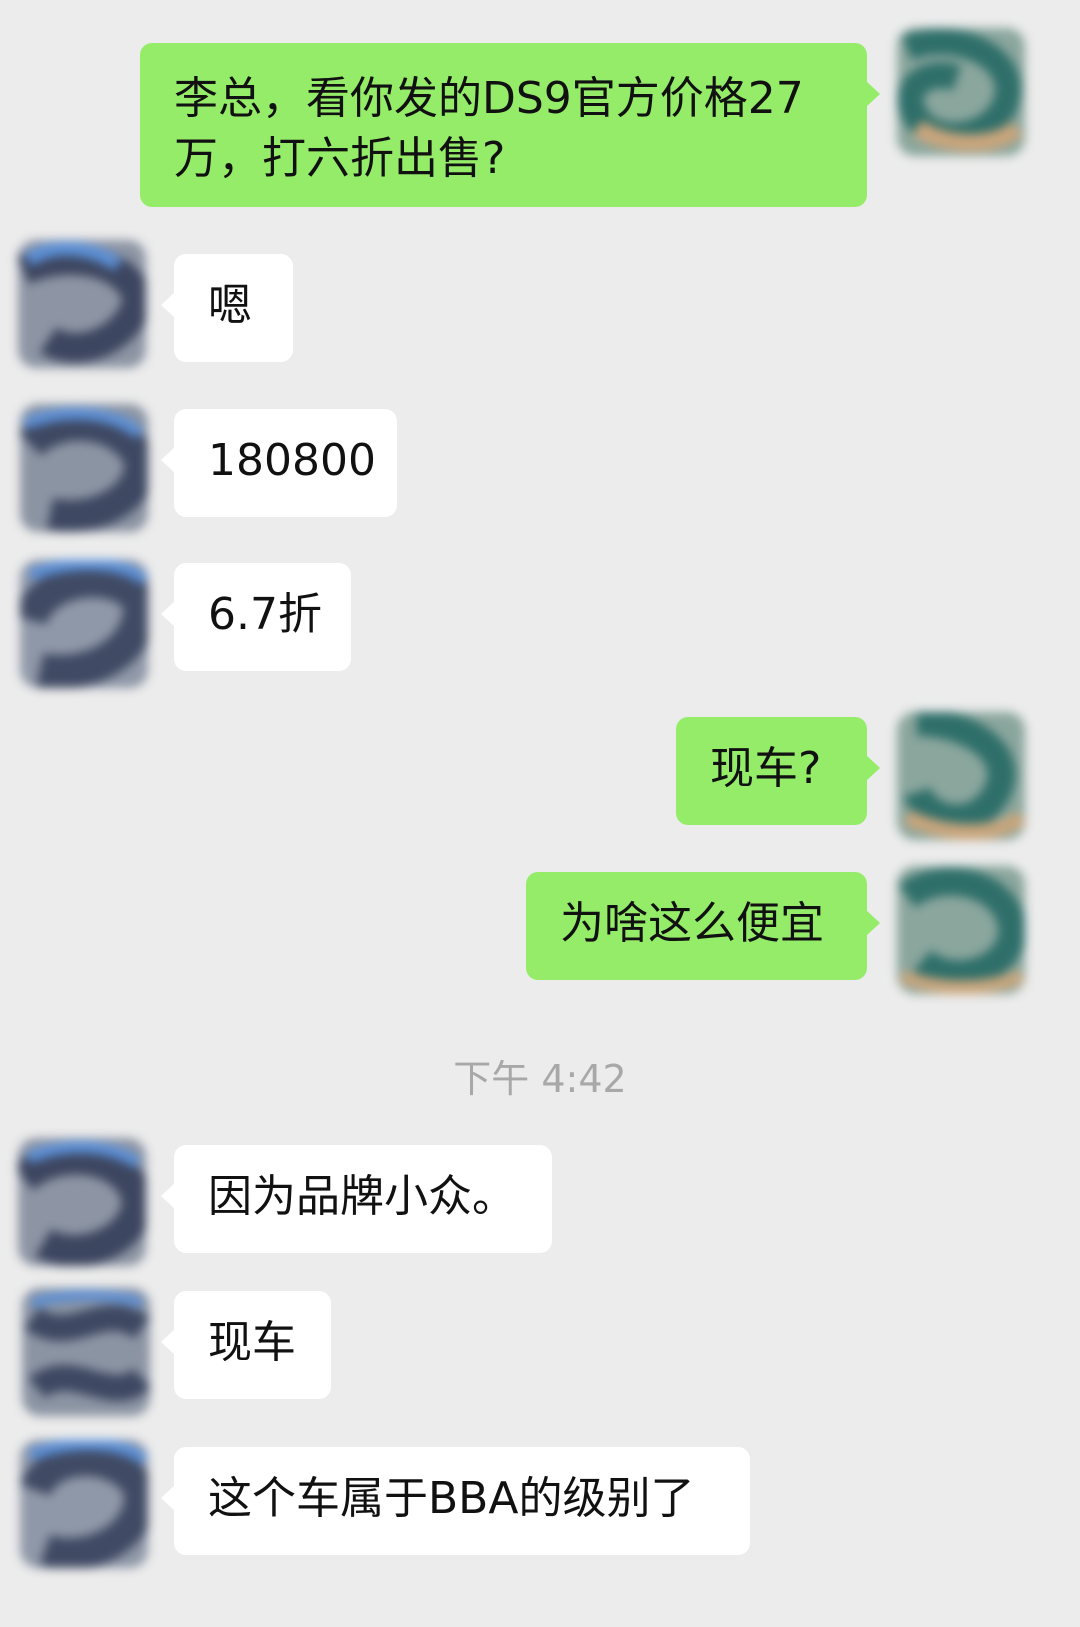 This screenshot has height=1627, width=1080. What do you see at coordinates (246, 1345) in the screenshot?
I see `message-bubble-incoming: 现车` at bounding box center [246, 1345].